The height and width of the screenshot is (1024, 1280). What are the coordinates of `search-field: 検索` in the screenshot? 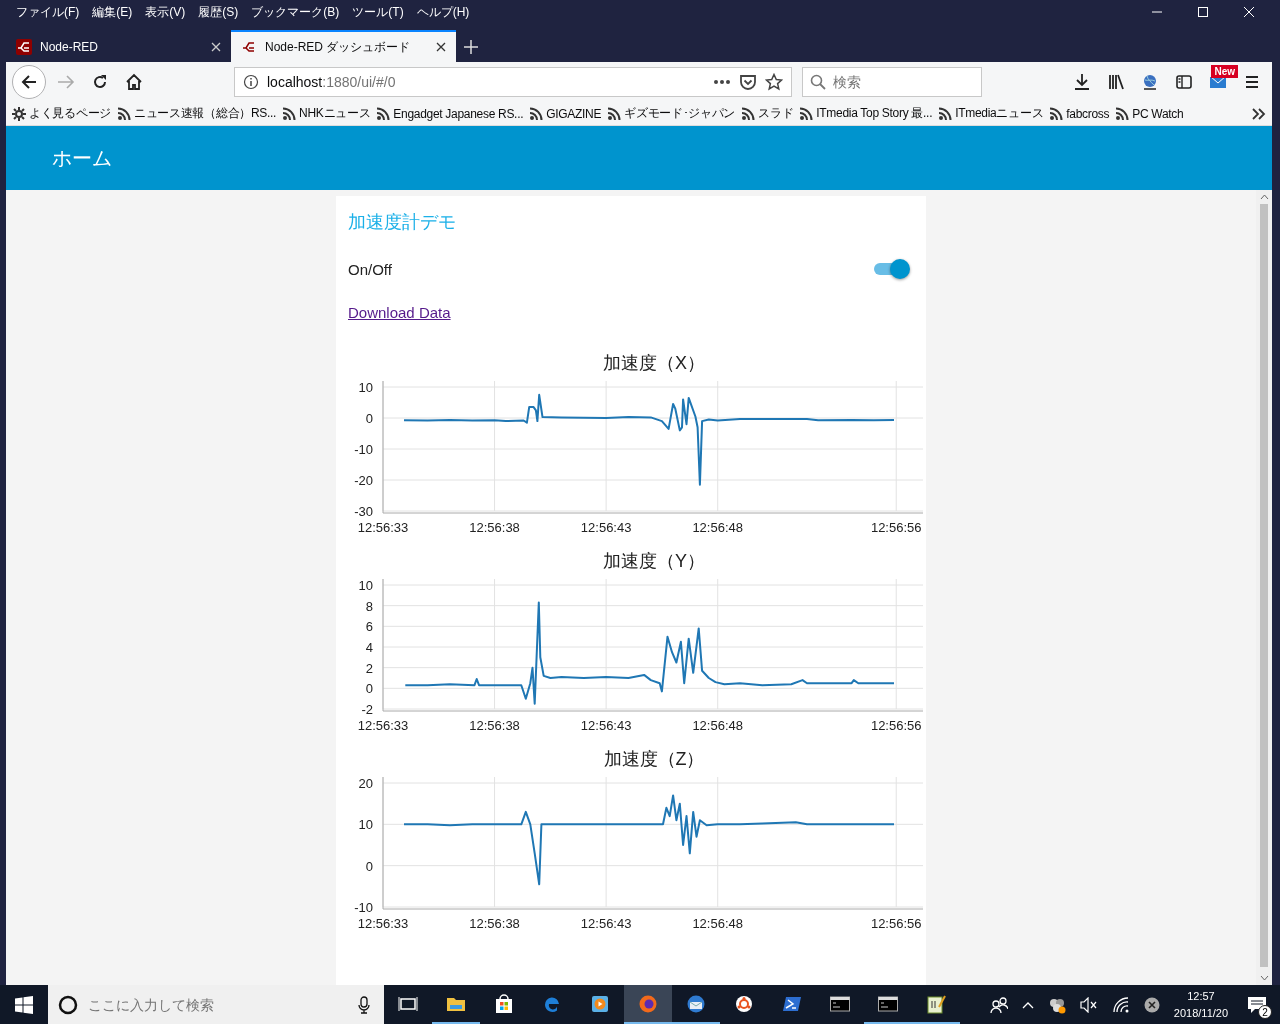 It's located at (892, 82).